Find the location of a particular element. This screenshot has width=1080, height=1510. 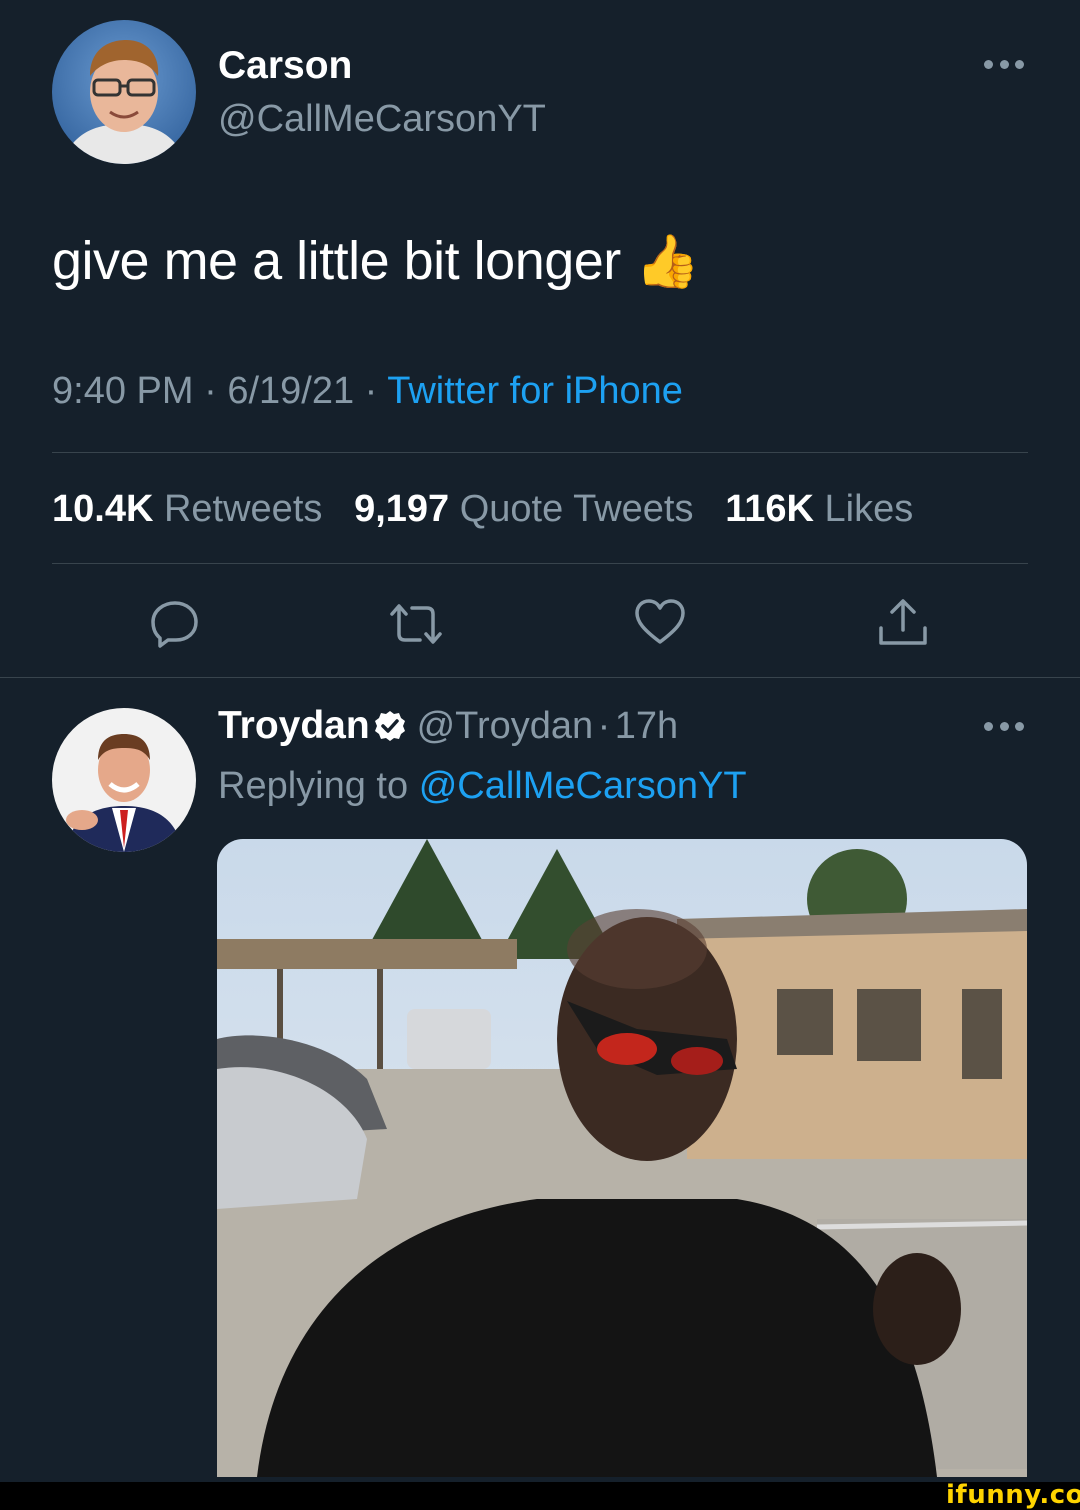

replying-to-link: @CallMeCarsonYT is located at coordinates (583, 786).